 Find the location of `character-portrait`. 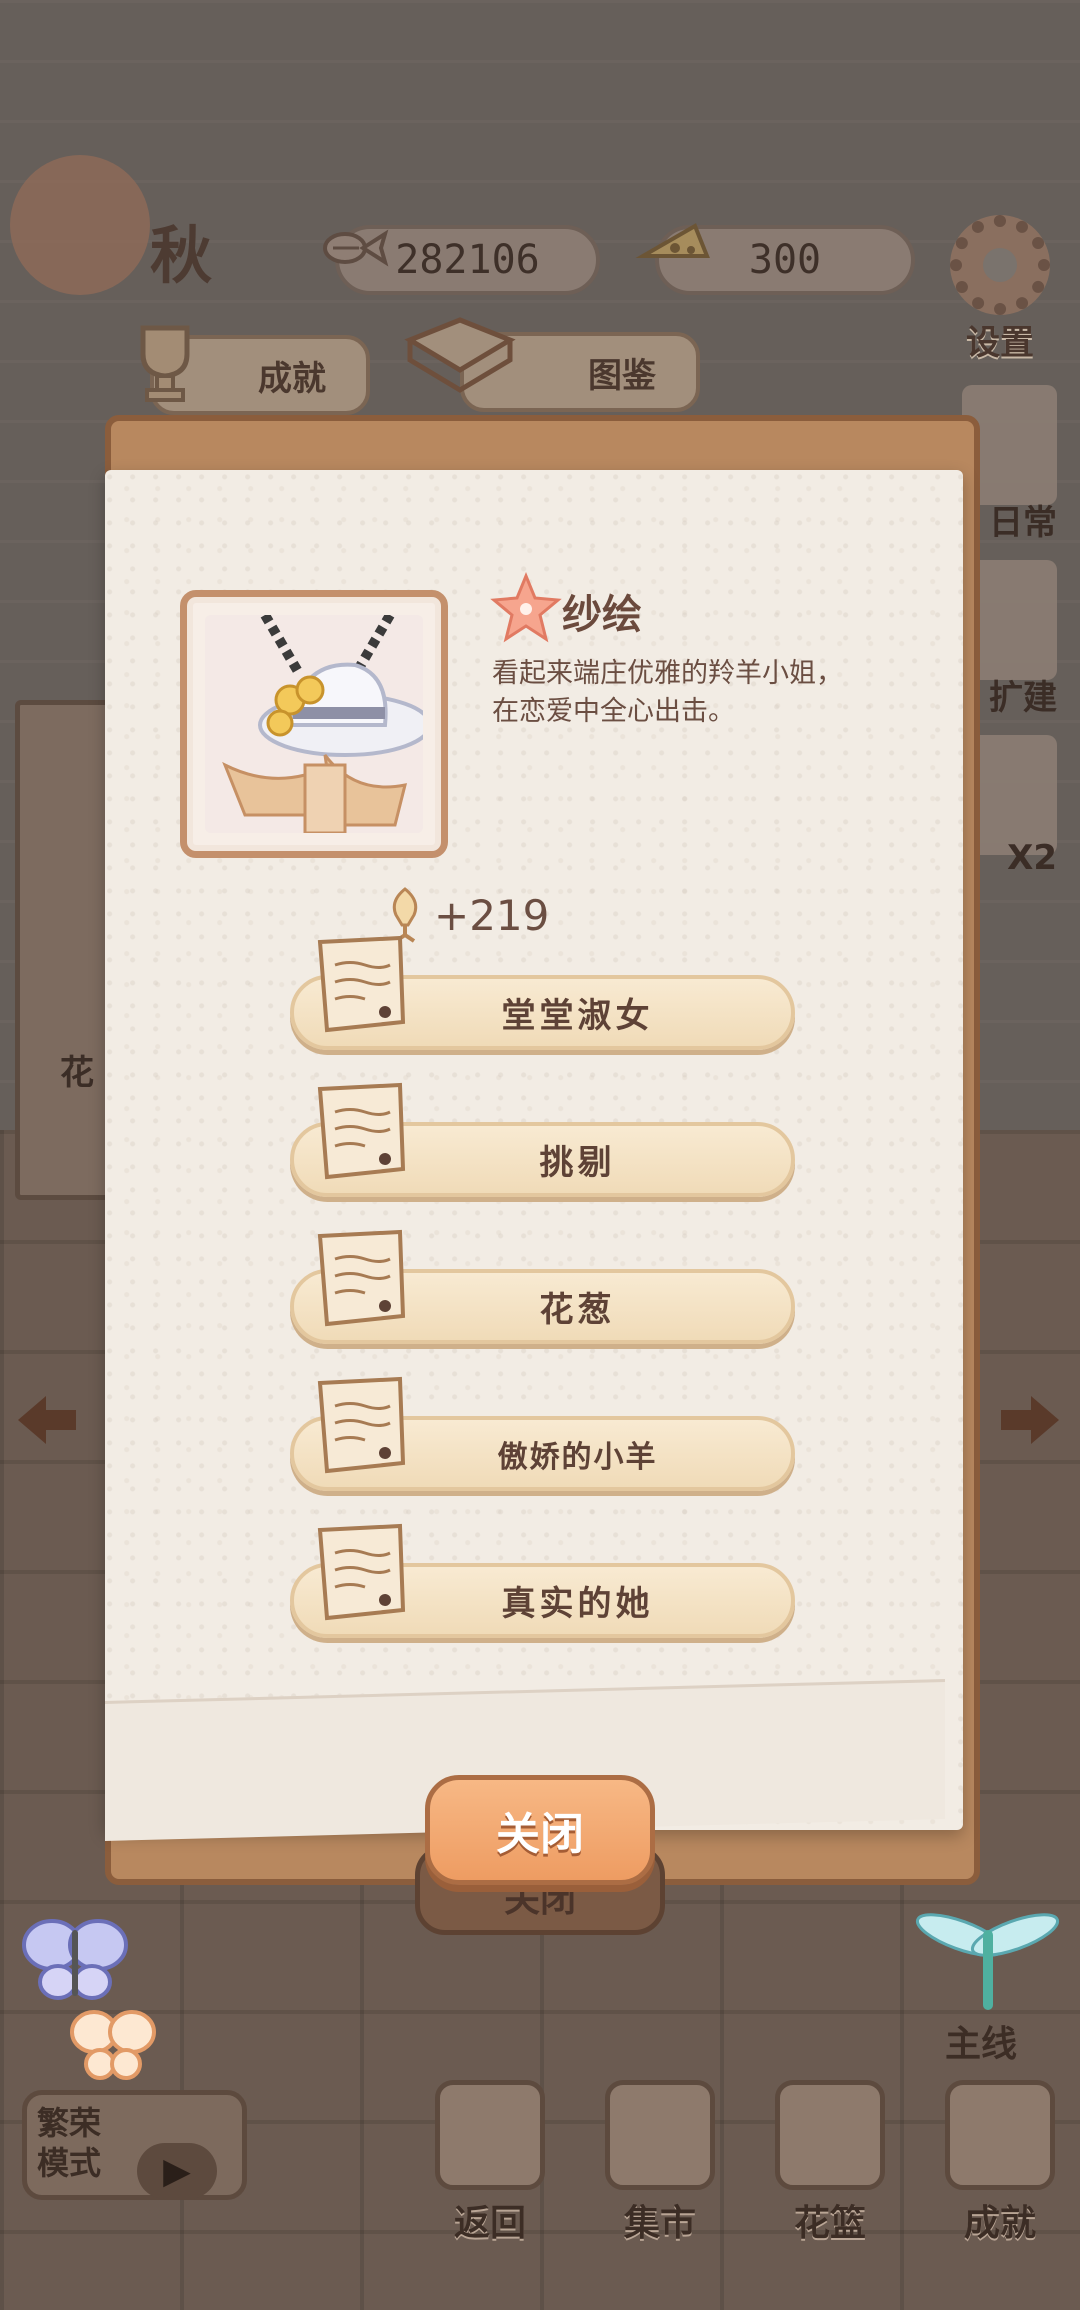

character-portrait is located at coordinates (314, 724).